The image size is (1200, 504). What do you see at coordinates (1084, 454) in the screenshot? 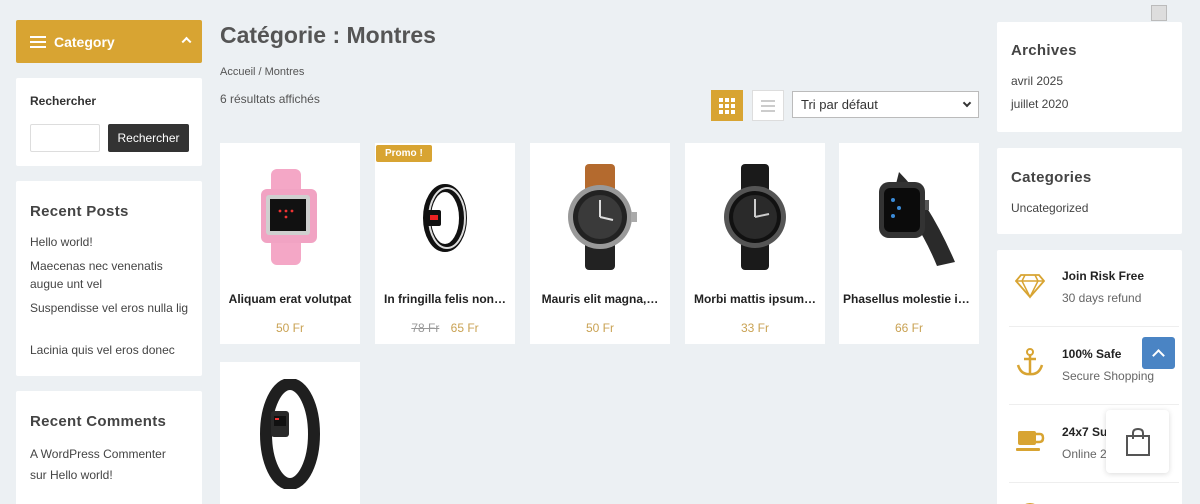
I see `feature-subtitle: Online 2` at bounding box center [1084, 454].